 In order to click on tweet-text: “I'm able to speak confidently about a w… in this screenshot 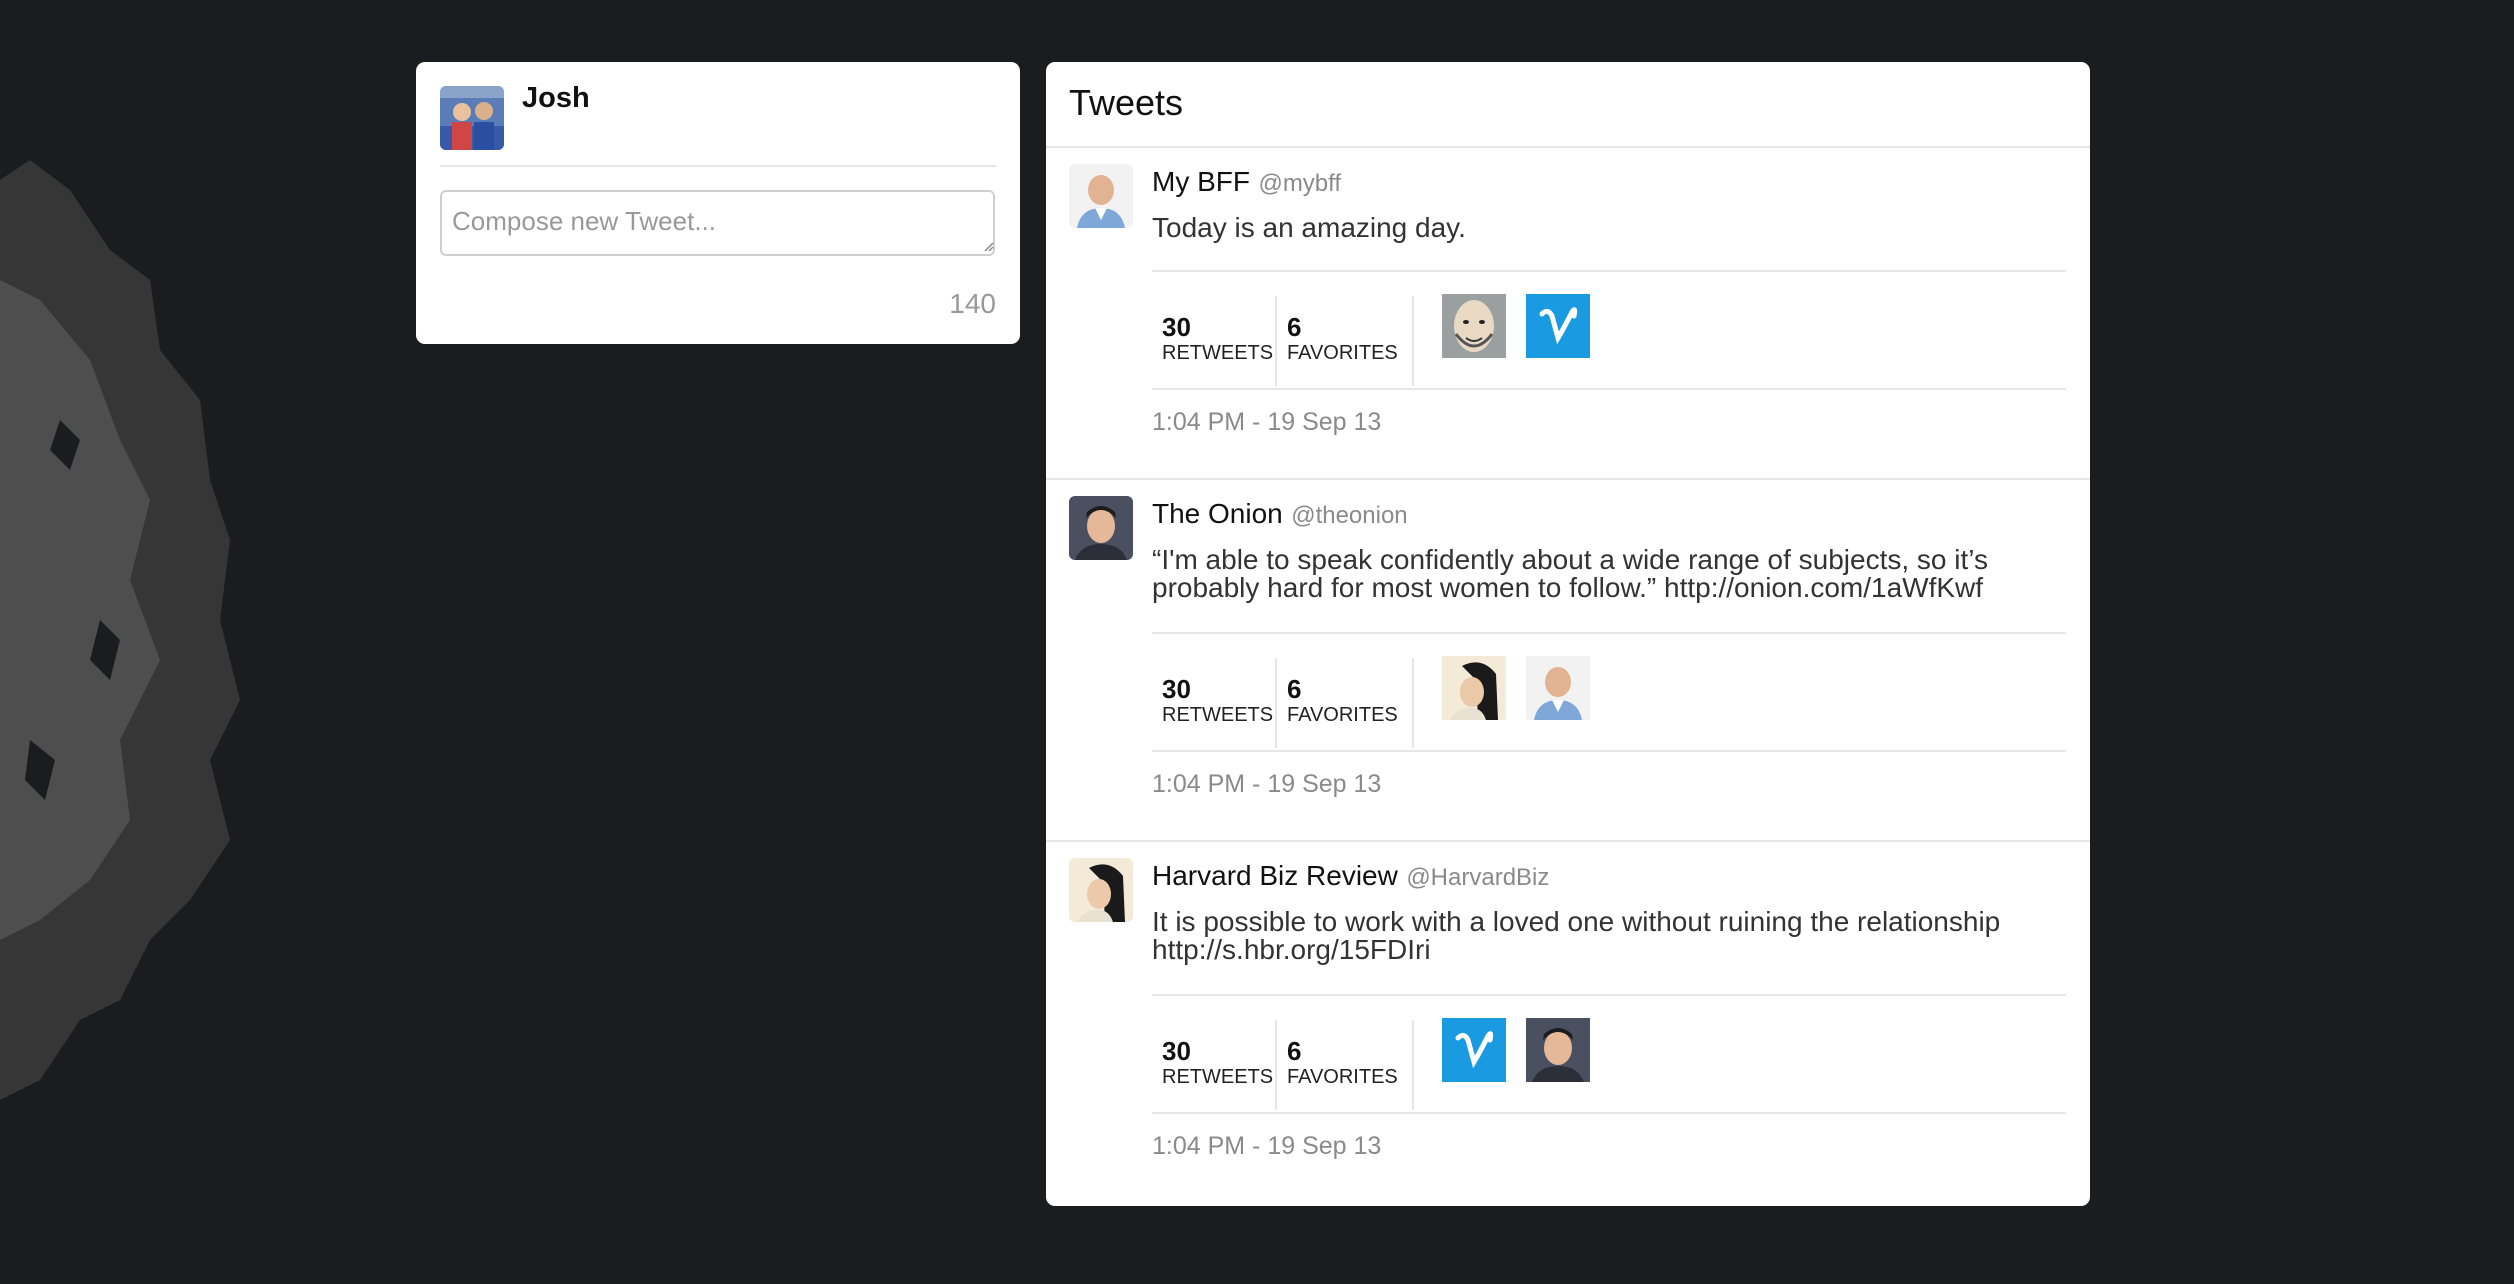, I will do `click(1570, 573)`.